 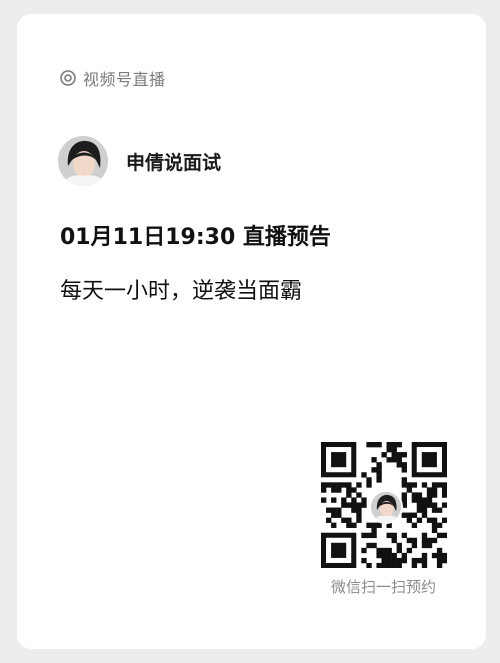 What do you see at coordinates (173, 161) in the screenshot?
I see `author-name: 申倩说面试` at bounding box center [173, 161].